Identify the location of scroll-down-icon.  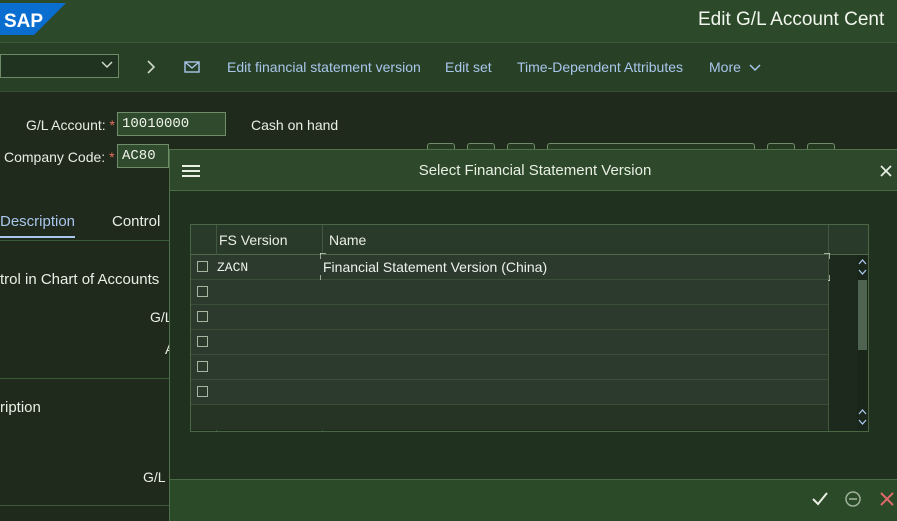
(862, 417).